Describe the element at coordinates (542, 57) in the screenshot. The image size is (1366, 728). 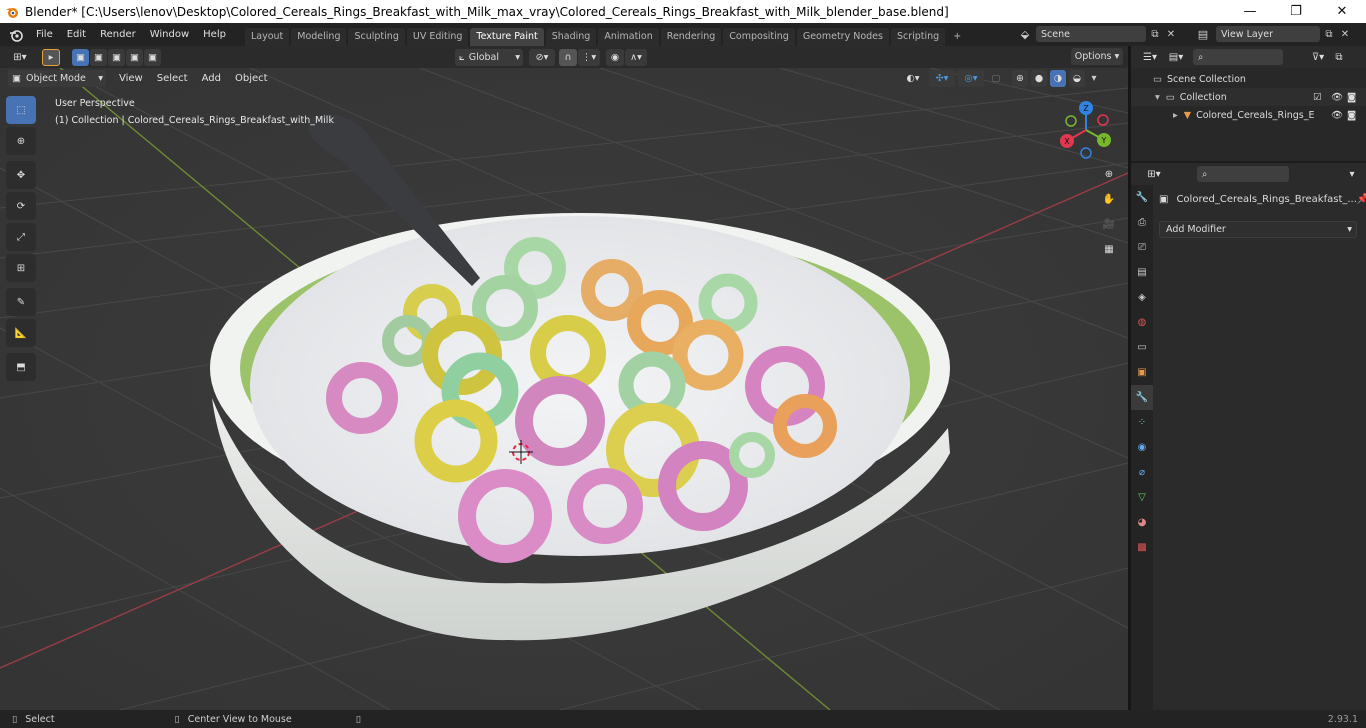
I see `pivot-point-icon: ⊘▾` at that location.